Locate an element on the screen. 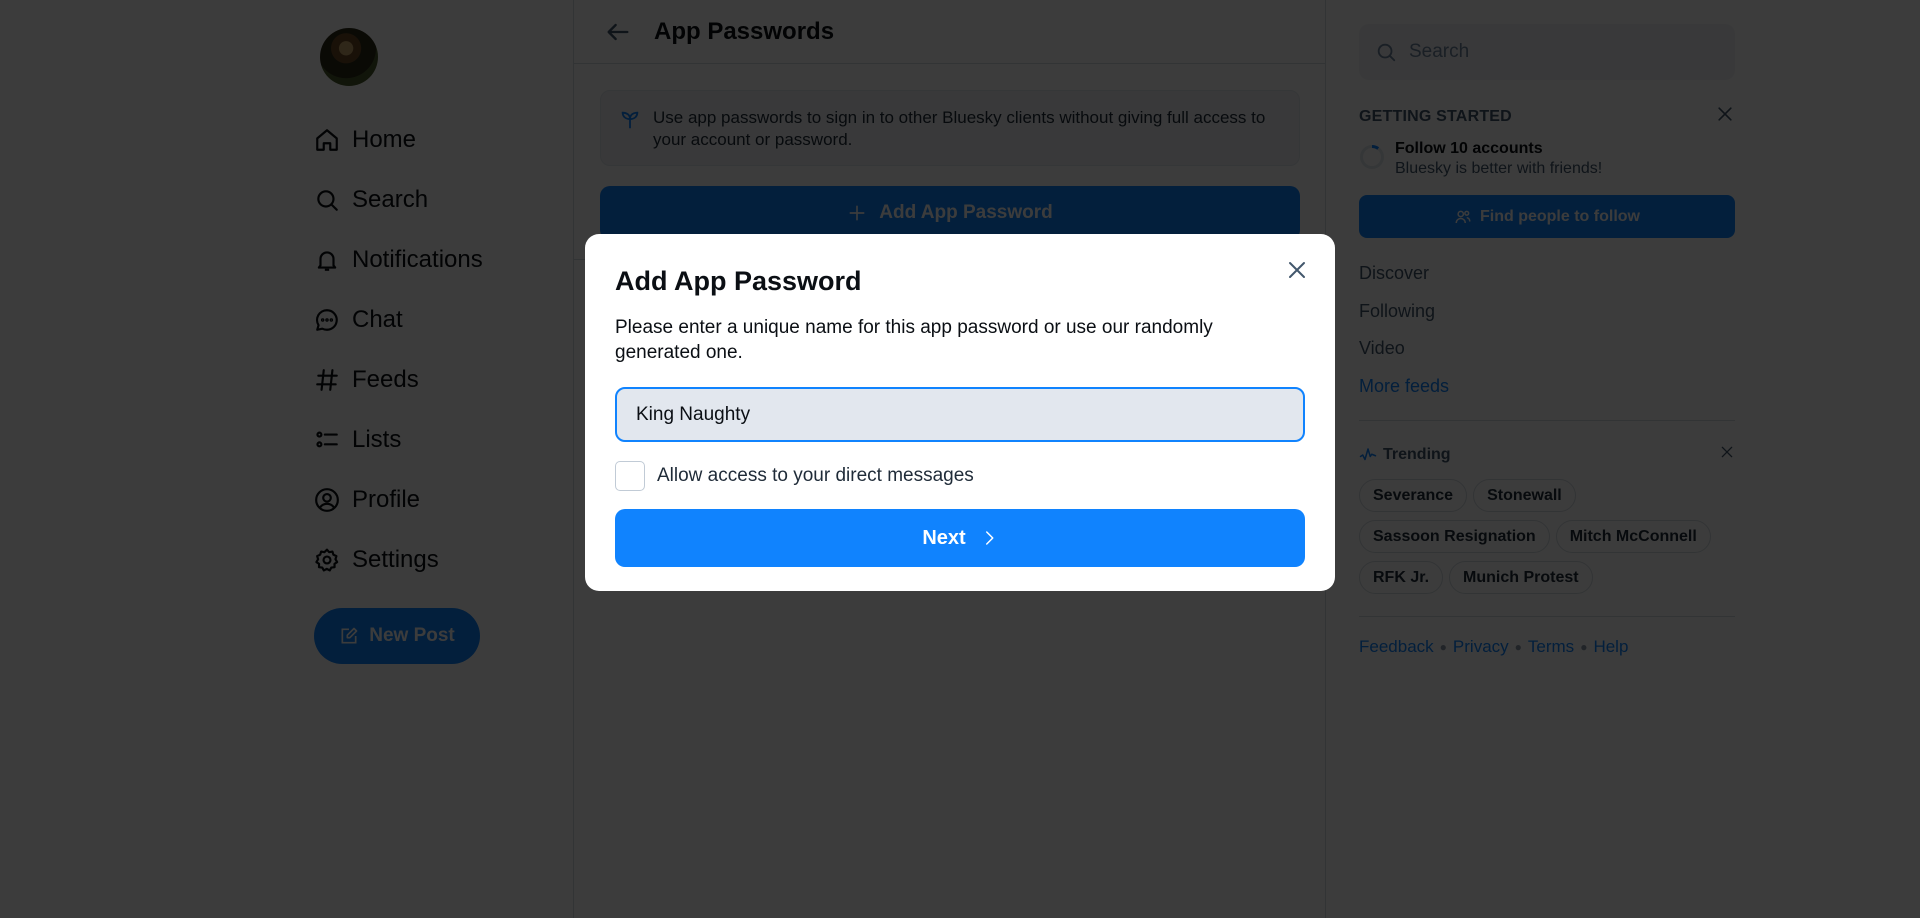 This screenshot has height=918, width=1920. next-button: Next is located at coordinates (960, 538).